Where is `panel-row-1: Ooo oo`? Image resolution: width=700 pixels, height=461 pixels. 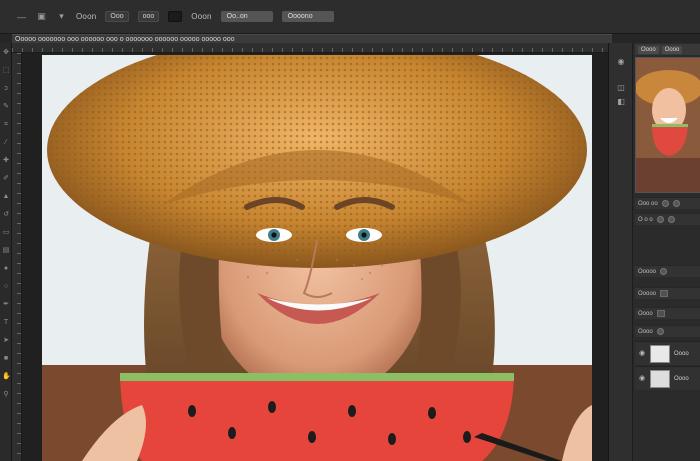
panel-row-1: Ooo oo is located at coordinates (667, 203).